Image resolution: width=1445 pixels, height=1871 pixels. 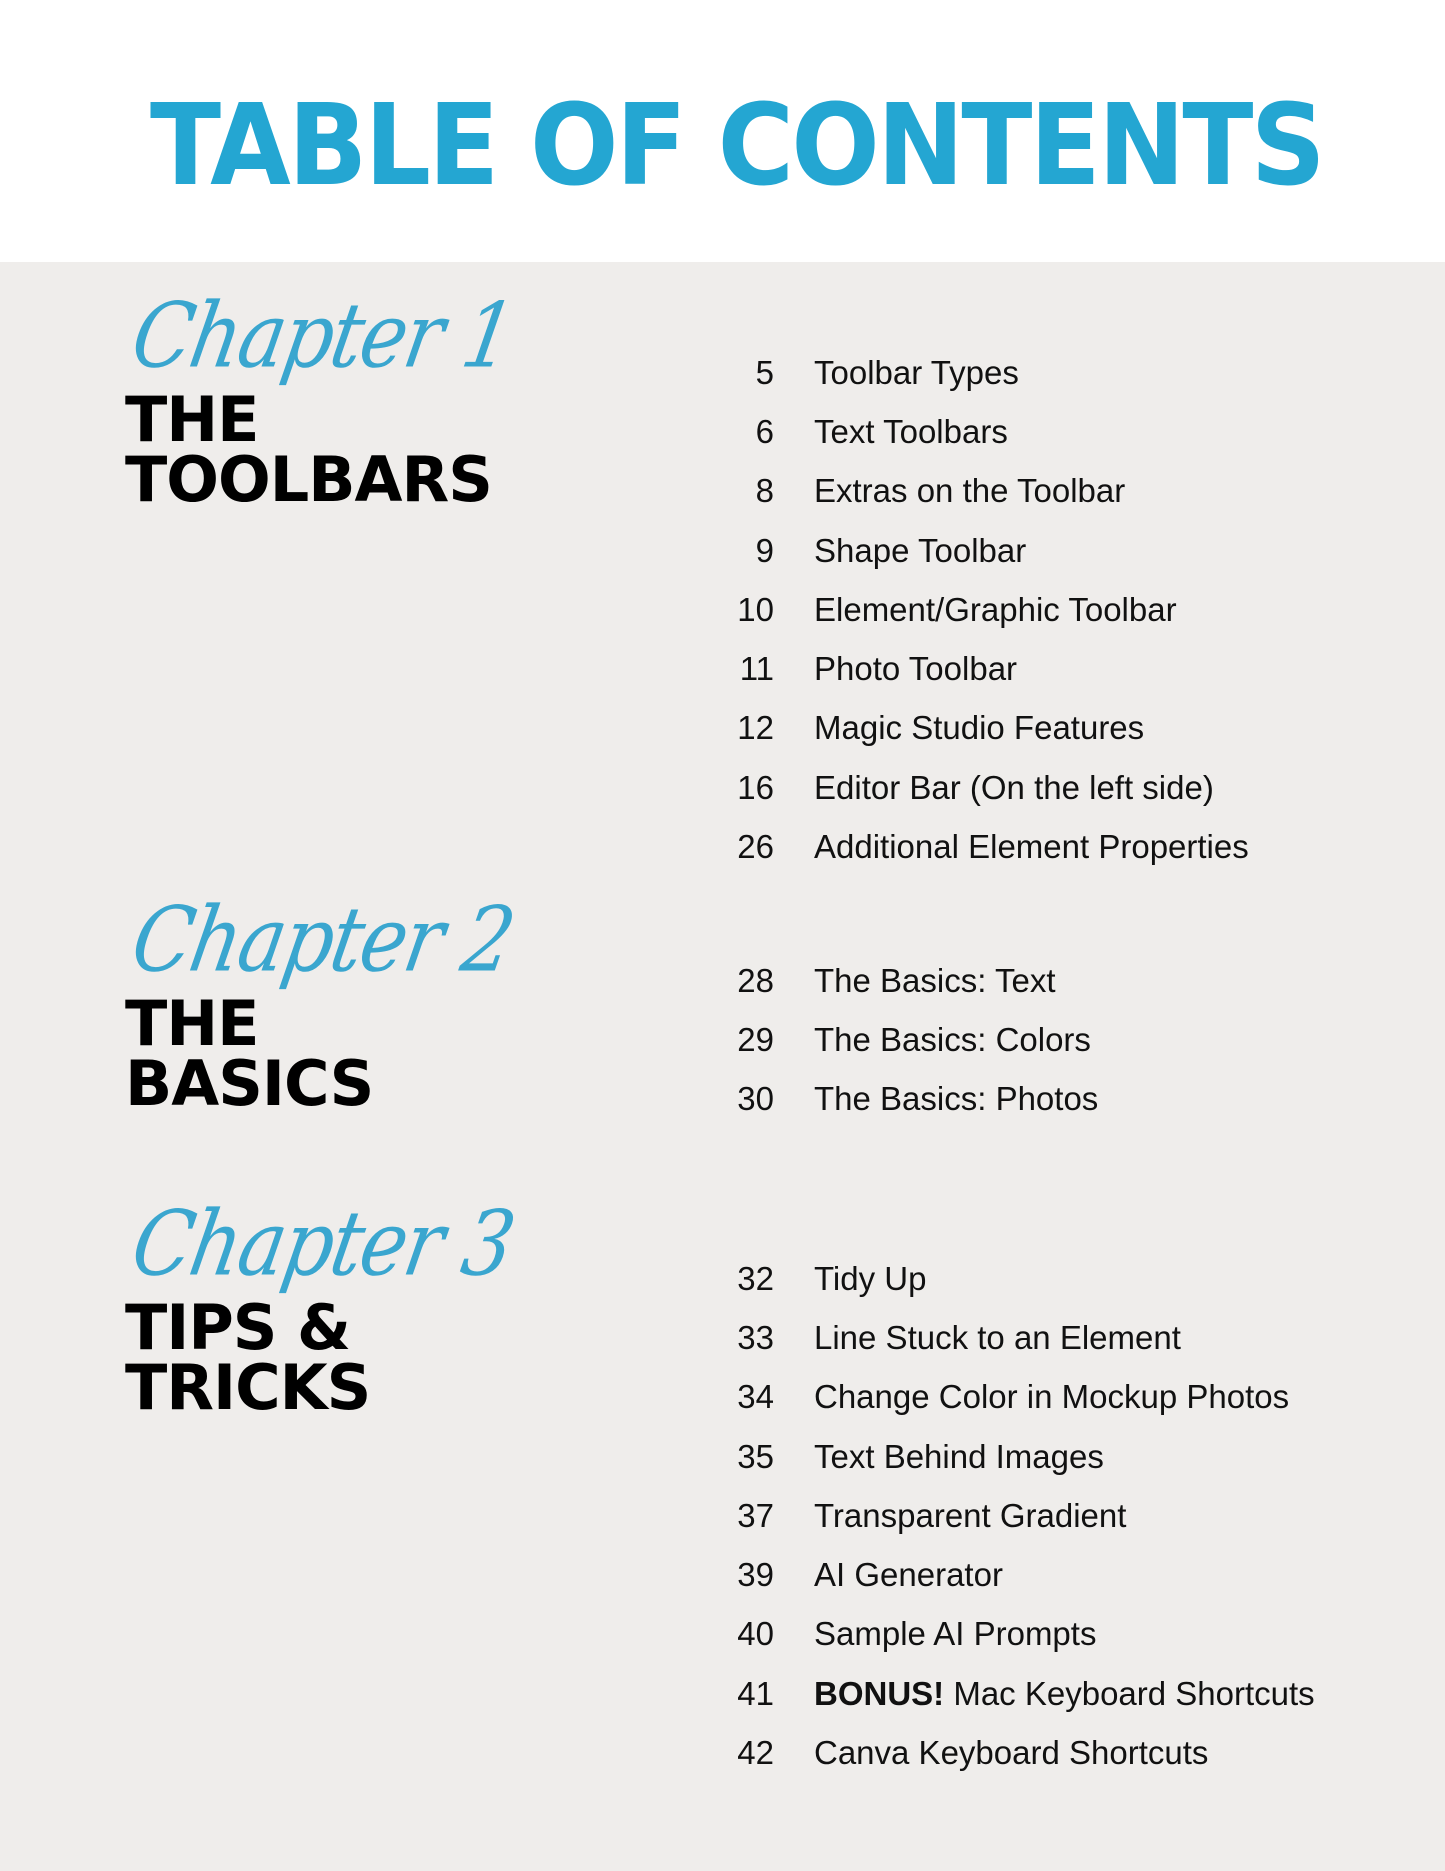 What do you see at coordinates (908, 1575) in the screenshot?
I see `toc-entry-label: AI Generator` at bounding box center [908, 1575].